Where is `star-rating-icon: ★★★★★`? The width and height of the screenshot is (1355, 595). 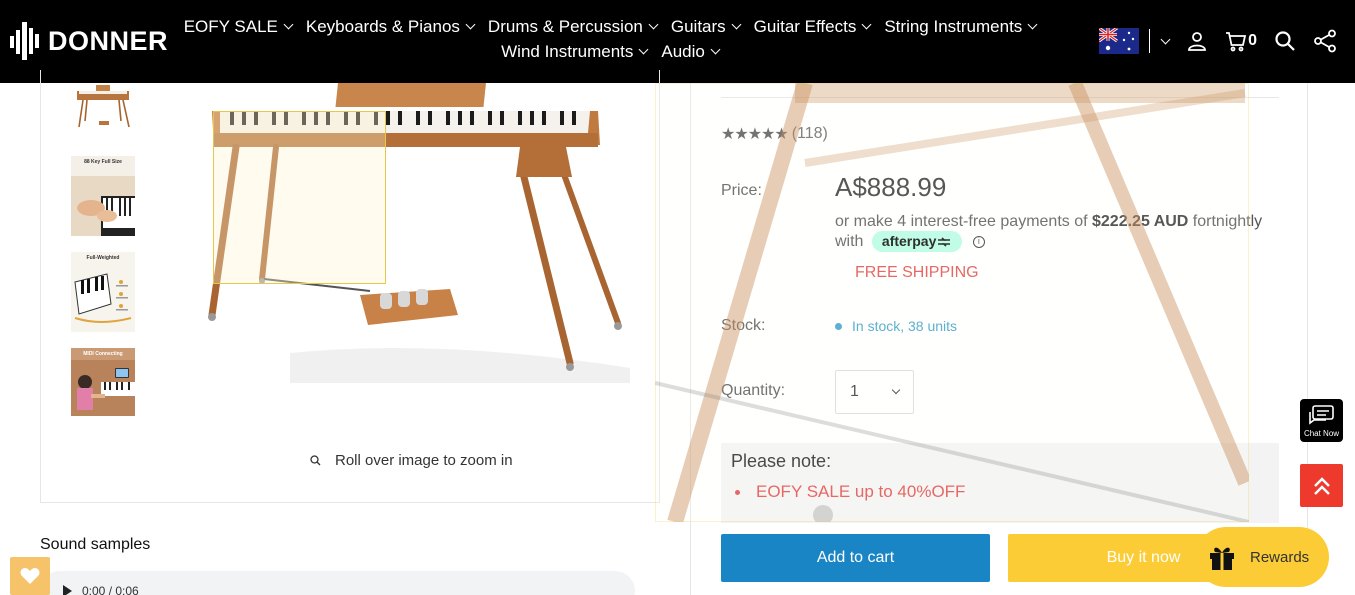 star-rating-icon: ★★★★★ is located at coordinates (755, 134).